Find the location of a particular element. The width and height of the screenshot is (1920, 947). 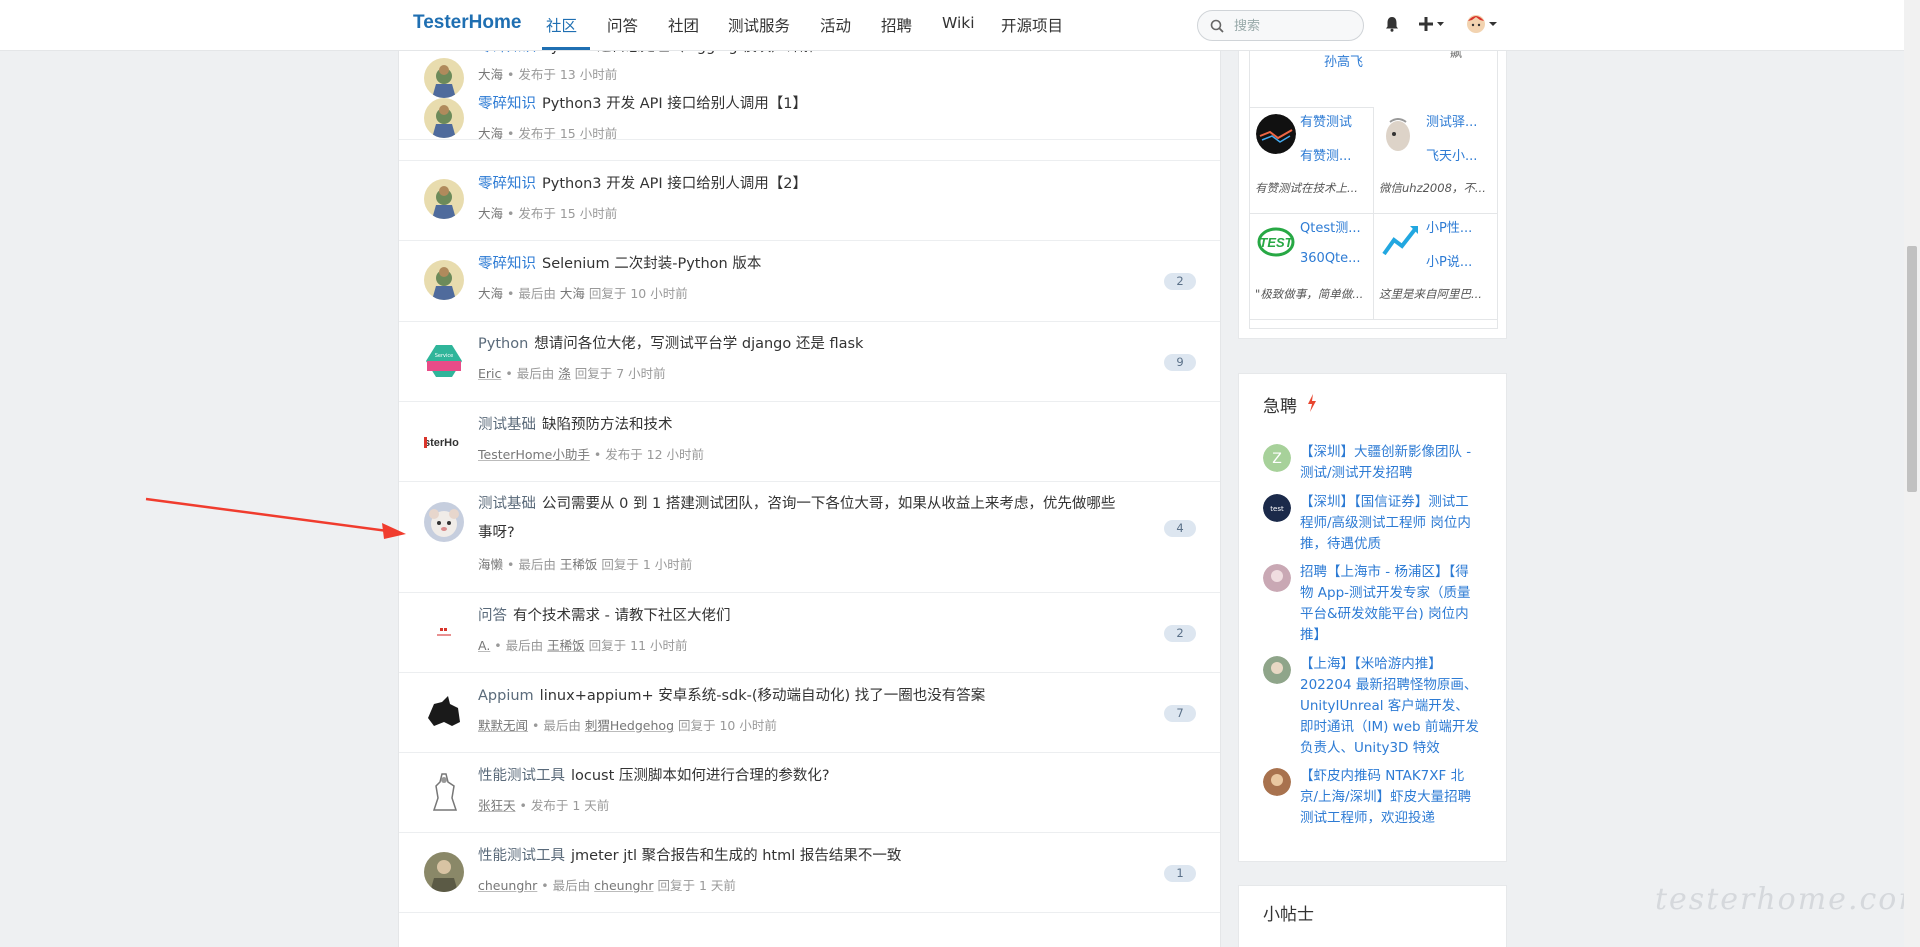

topic-title: 性能测试工具 locust 压测脚本如何进行合理的参数化? is located at coordinates (798, 776).